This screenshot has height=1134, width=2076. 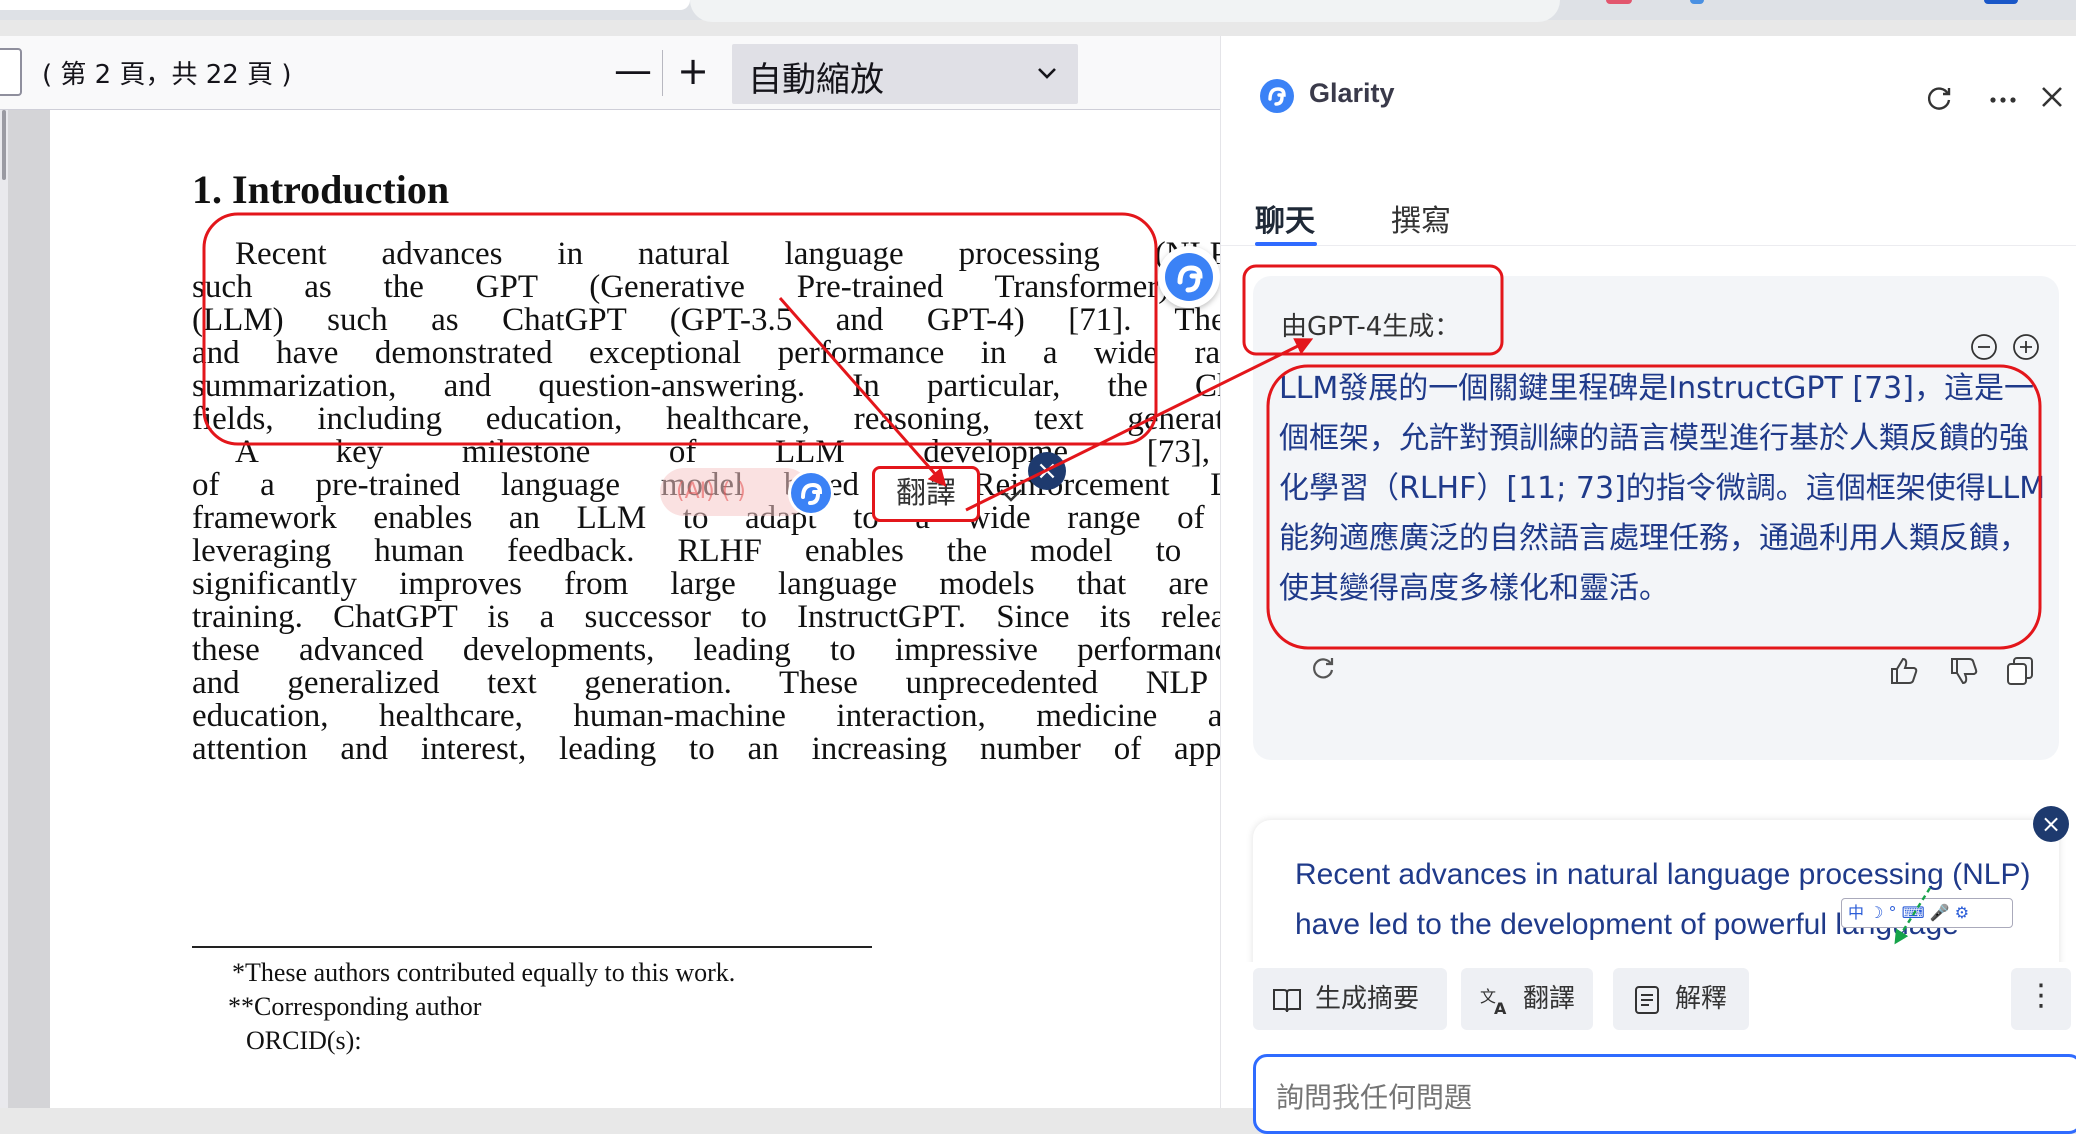 I want to click on page-number-input, so click(x=11, y=72).